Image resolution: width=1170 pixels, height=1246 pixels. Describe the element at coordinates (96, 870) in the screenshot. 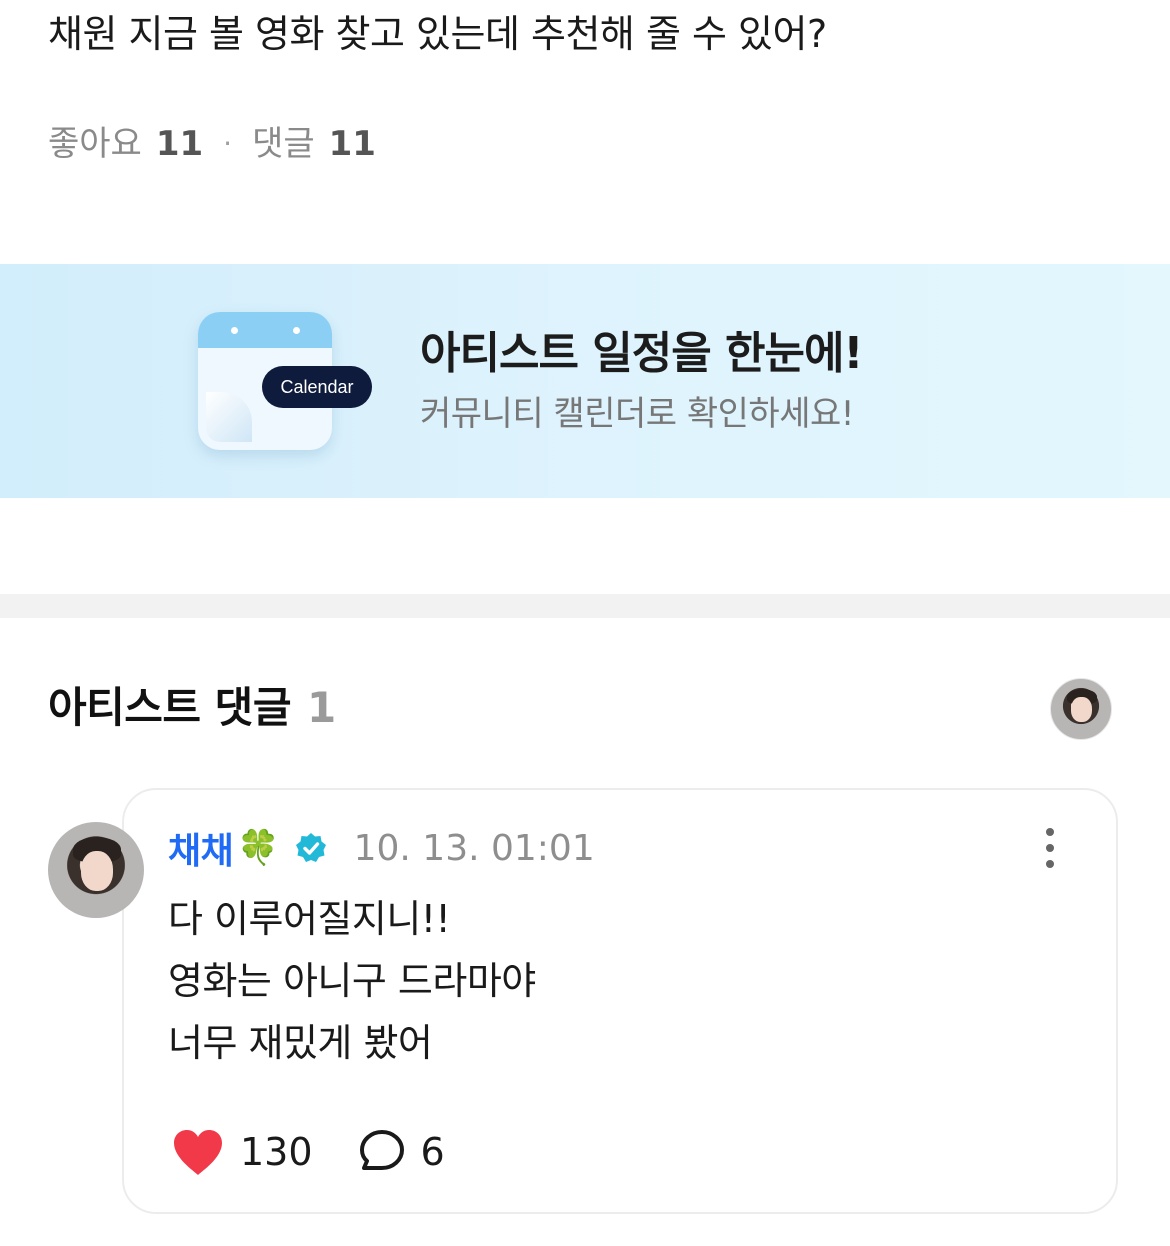

I see `comment-author-avatar` at that location.